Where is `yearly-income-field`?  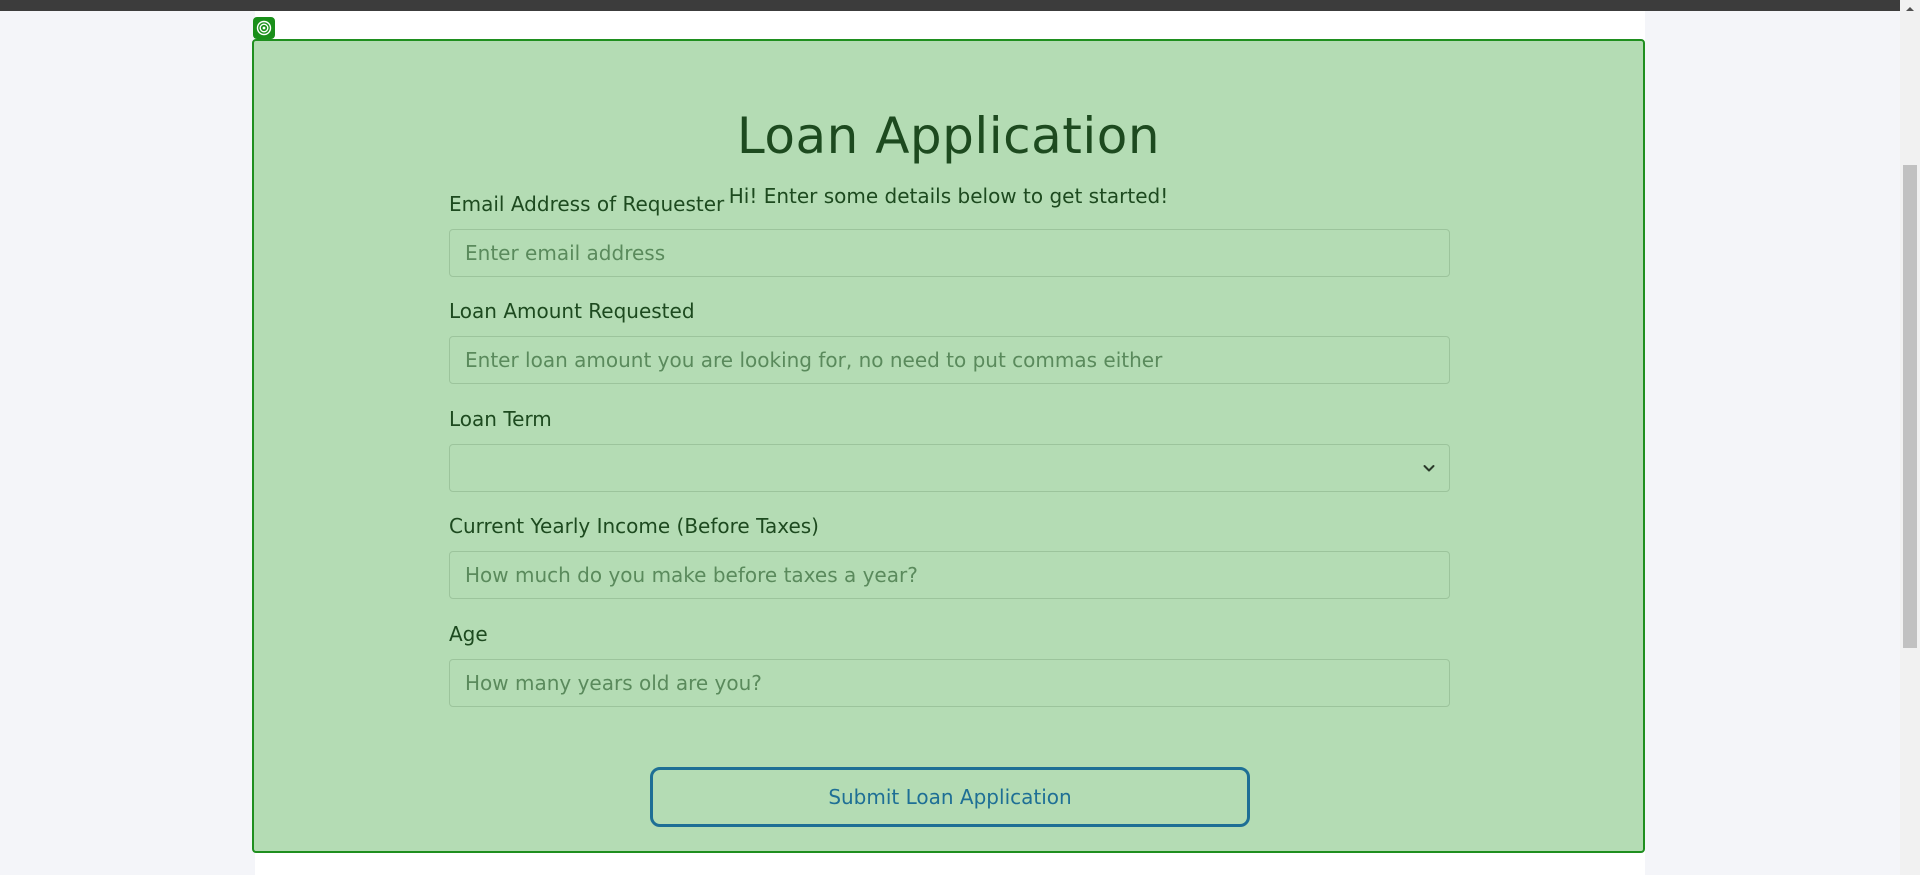
yearly-income-field is located at coordinates (949, 575).